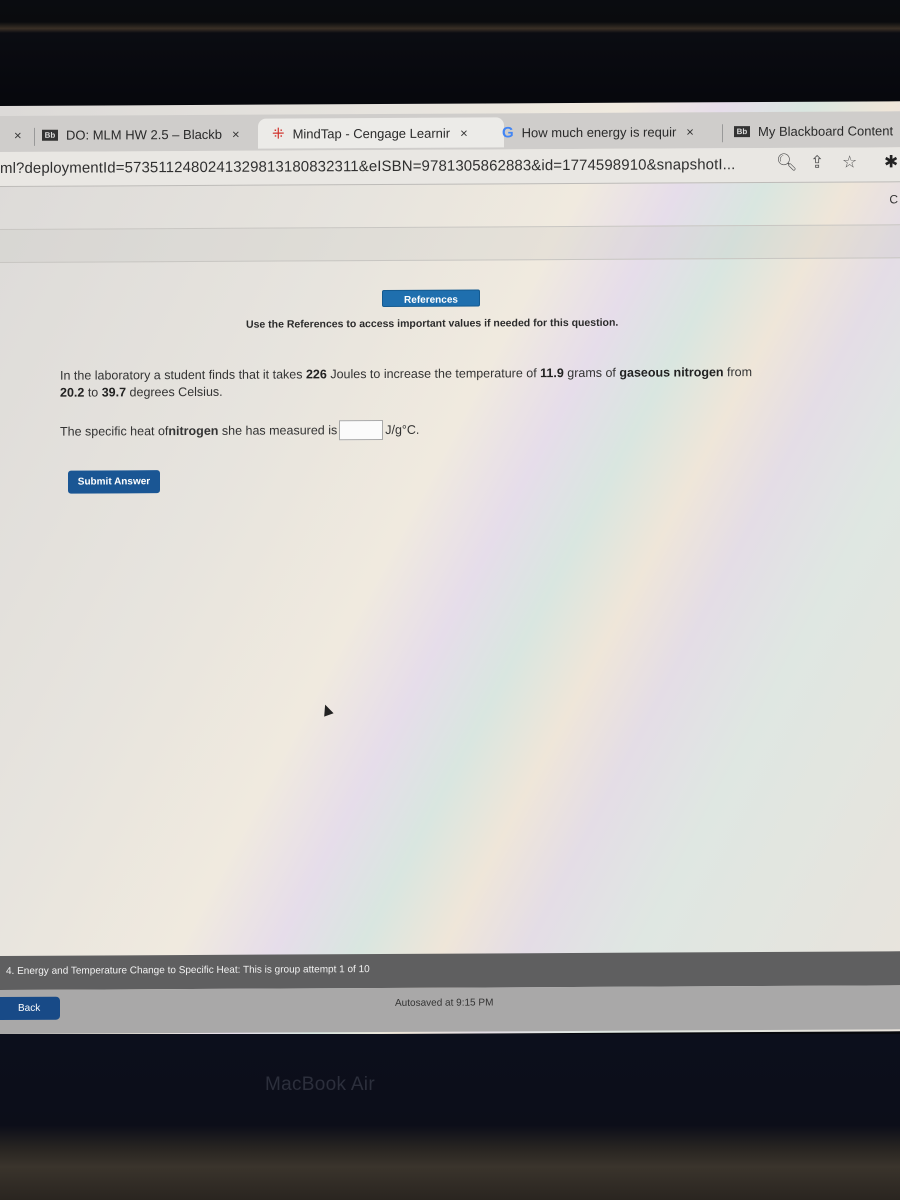  What do you see at coordinates (13, 135) in the screenshot?
I see `close-tab-button: ×` at bounding box center [13, 135].